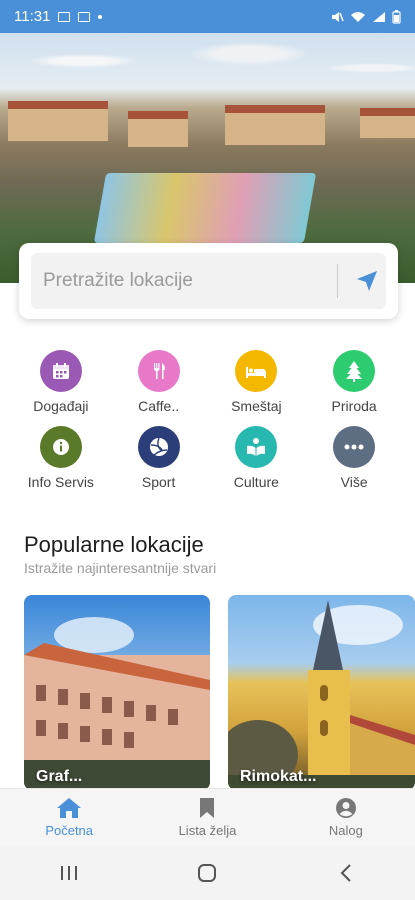  I want to click on category-priroda: Priroda, so click(354, 382).